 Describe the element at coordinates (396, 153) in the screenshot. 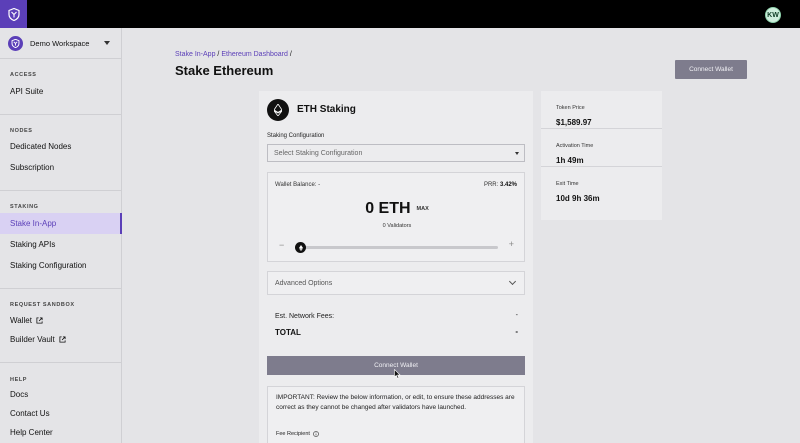

I see `staking-config-select: Select Staking Configuration` at that location.